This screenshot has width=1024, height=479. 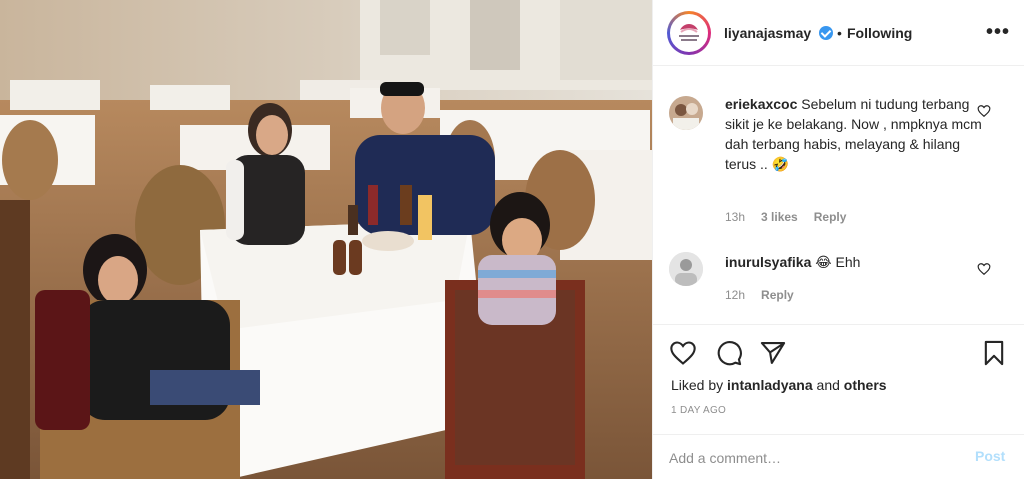 What do you see at coordinates (761, 104) in the screenshot?
I see `comment-username: eriekaxcoc` at bounding box center [761, 104].